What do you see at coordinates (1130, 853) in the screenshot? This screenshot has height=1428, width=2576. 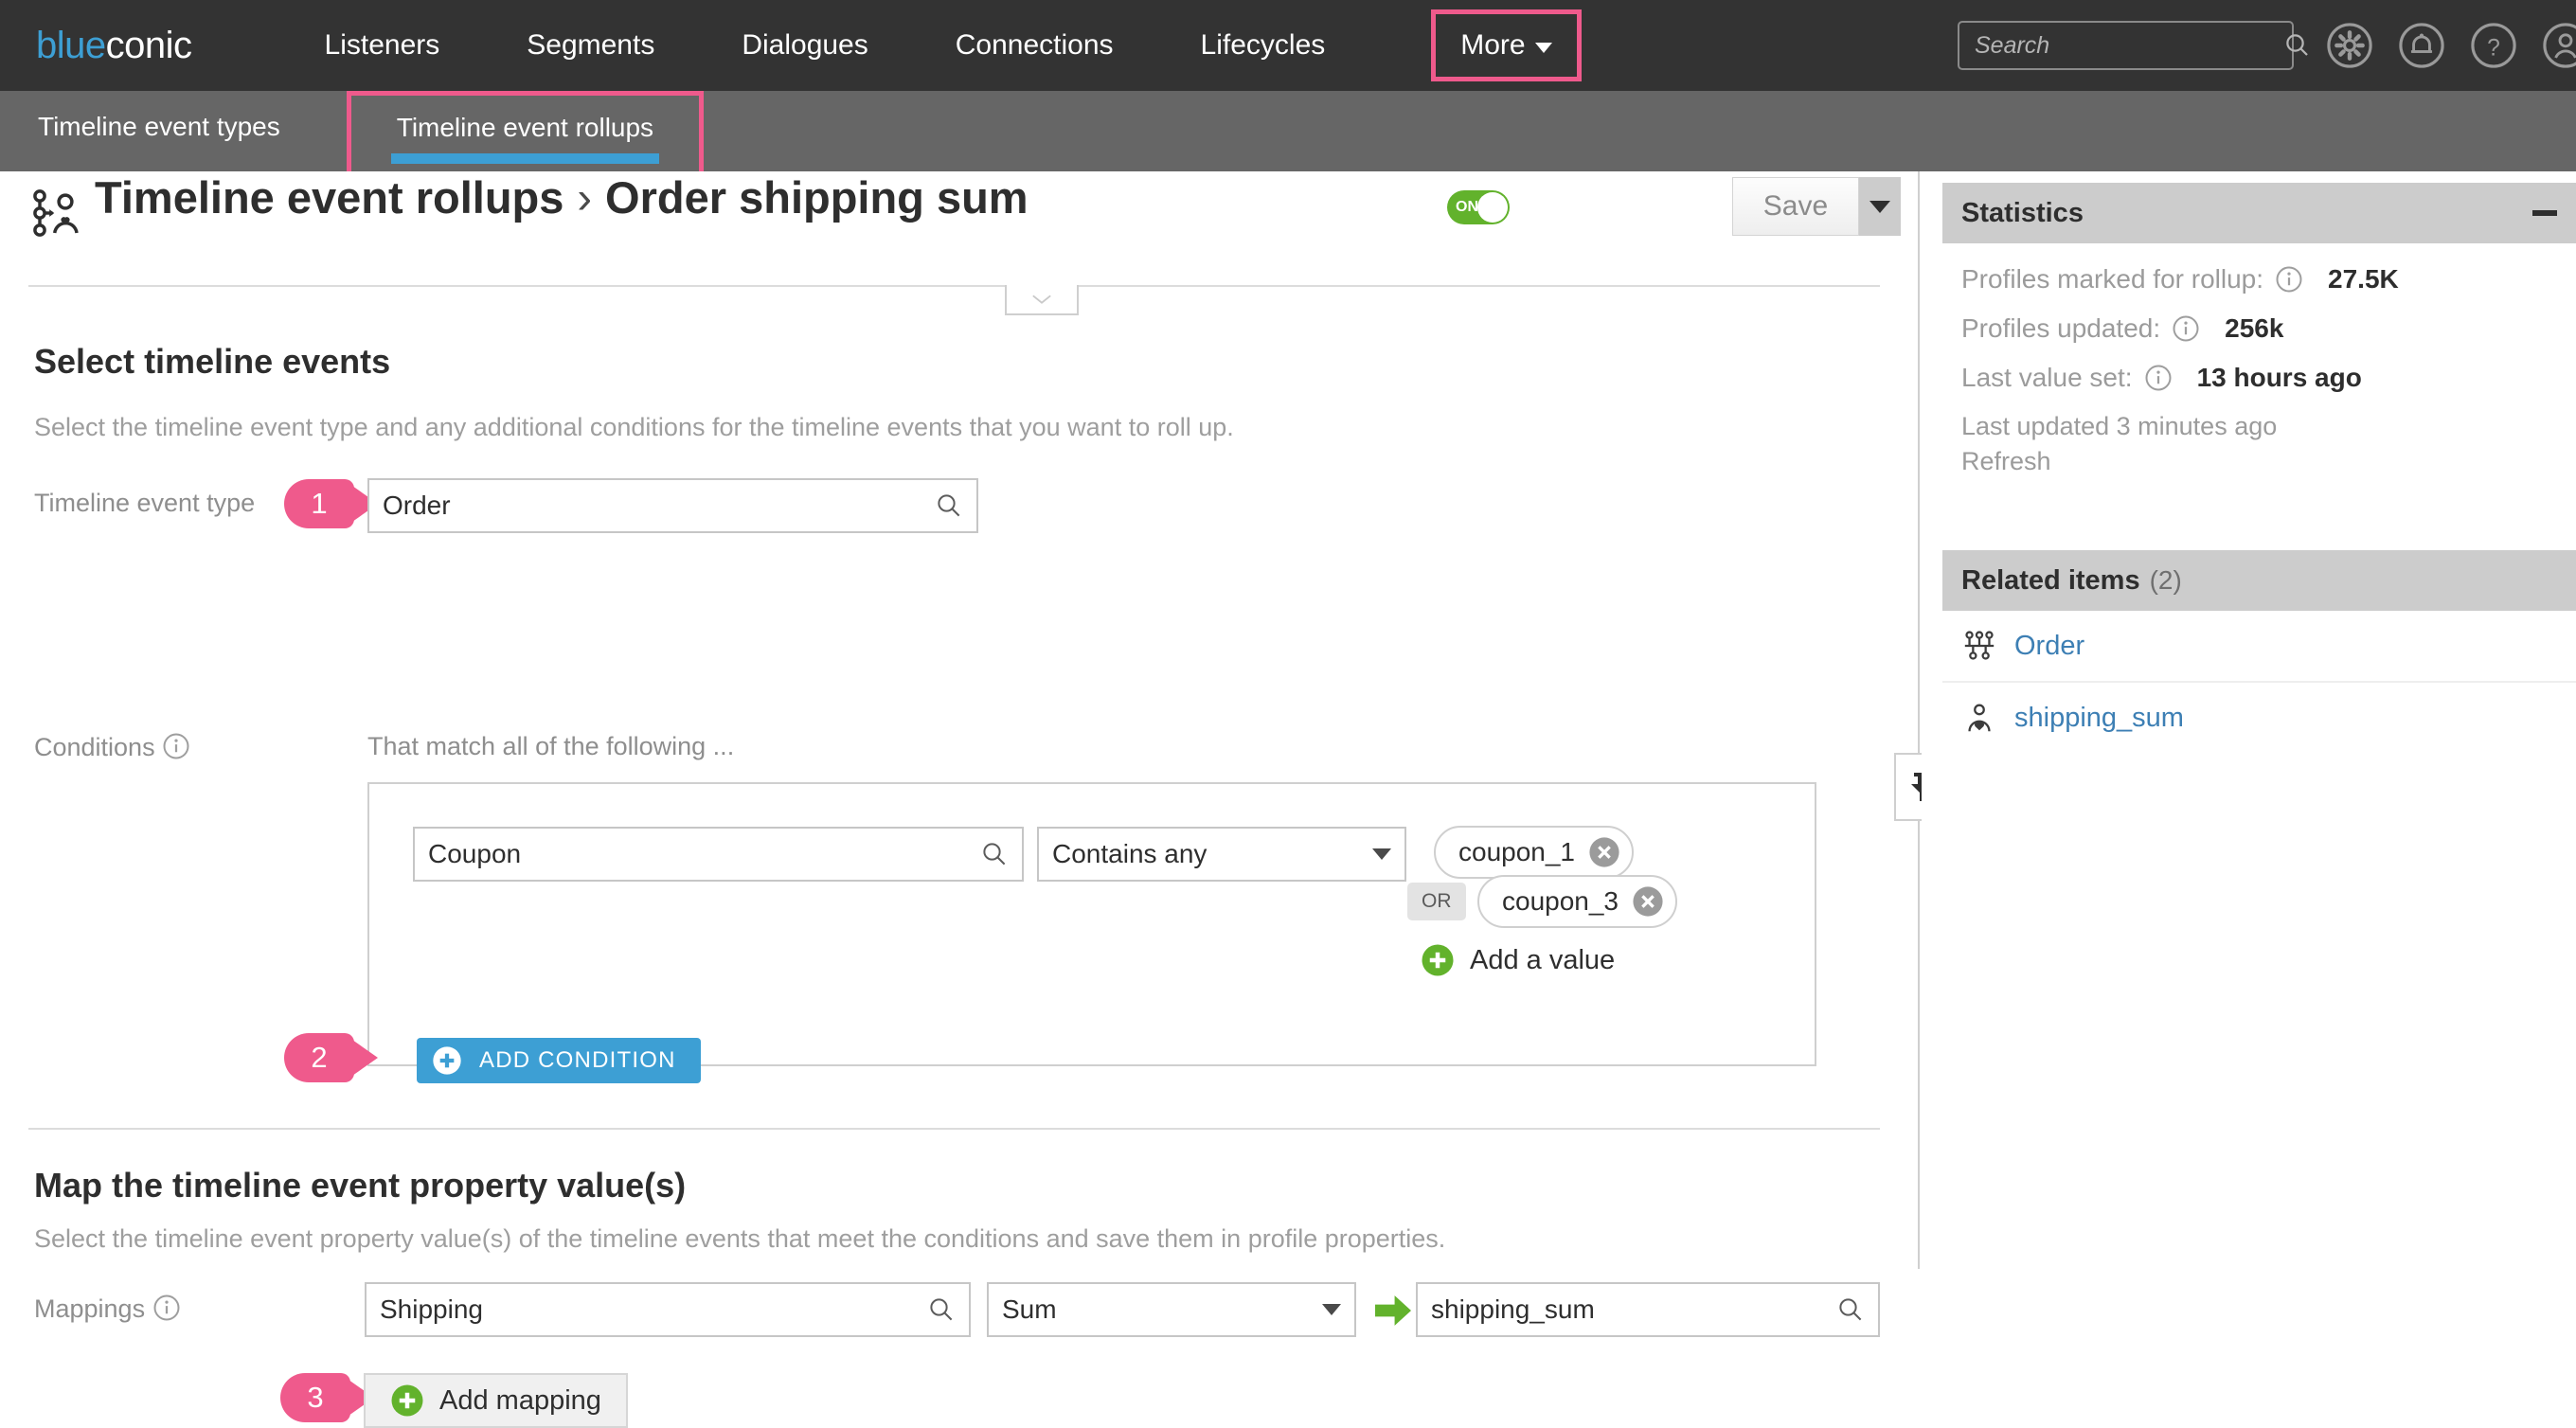 I see `condition-operator-value: Contains any` at bounding box center [1130, 853].